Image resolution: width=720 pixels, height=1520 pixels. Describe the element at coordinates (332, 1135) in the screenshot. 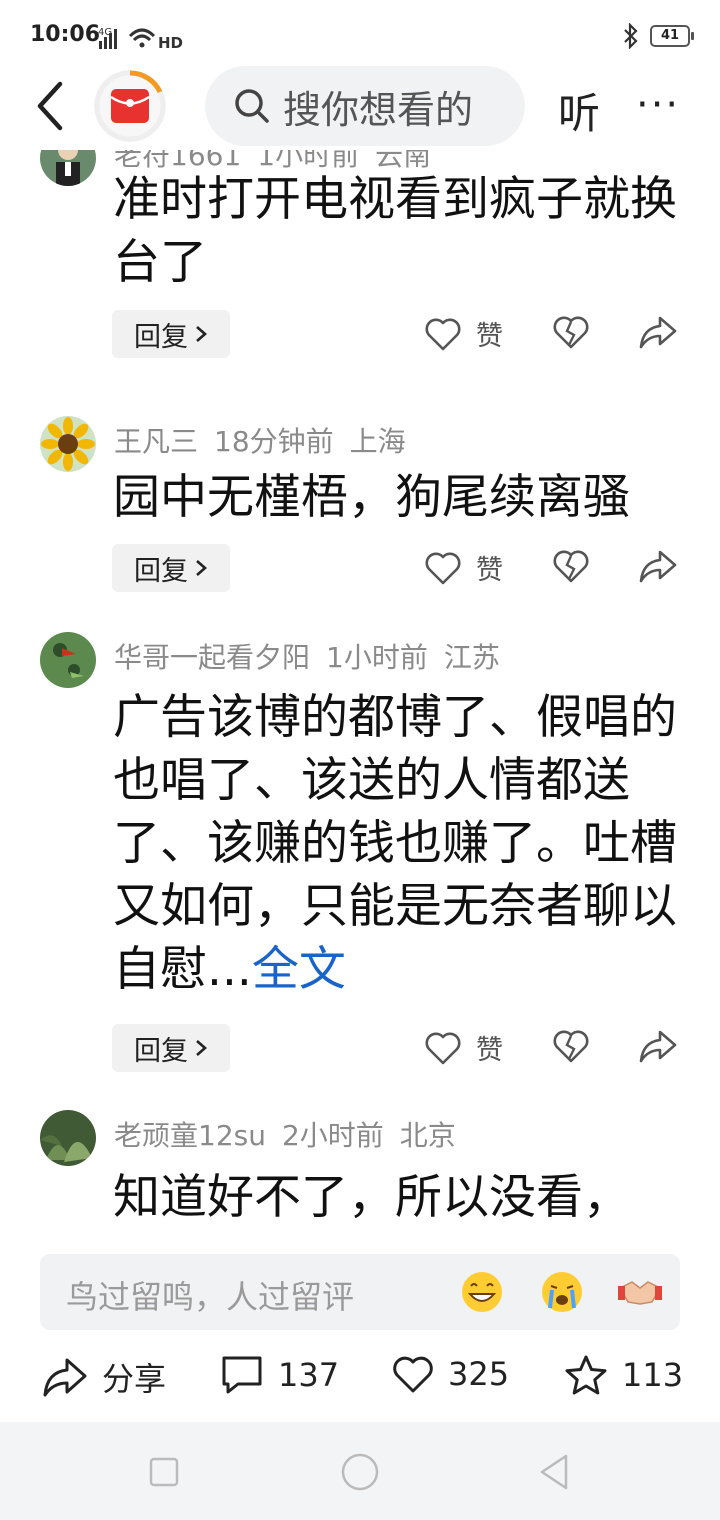

I see `comment-time: 2小时前` at that location.